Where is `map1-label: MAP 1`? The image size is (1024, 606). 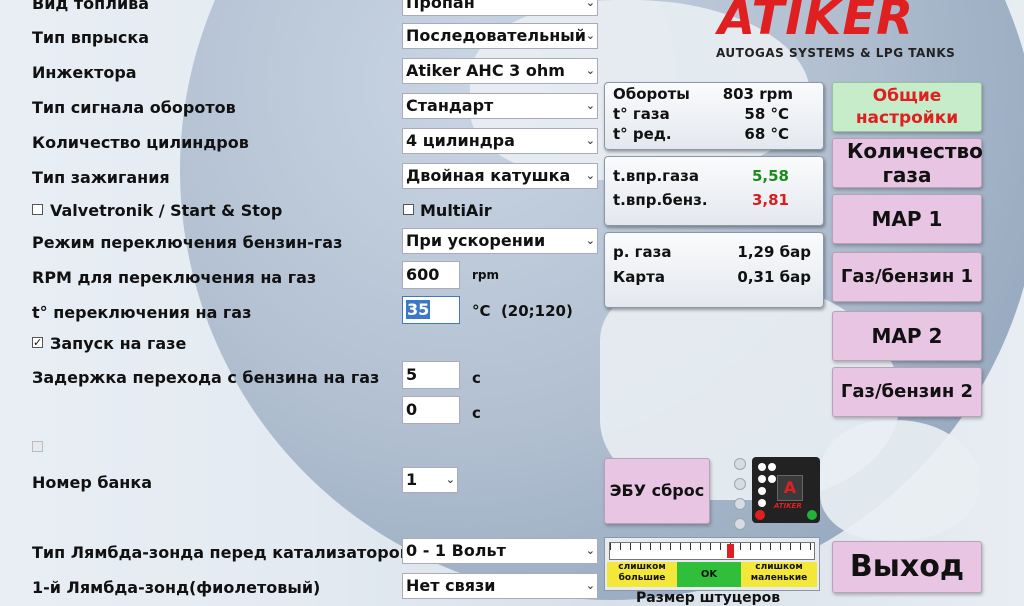 map1-label: MAP 1 is located at coordinates (907, 219).